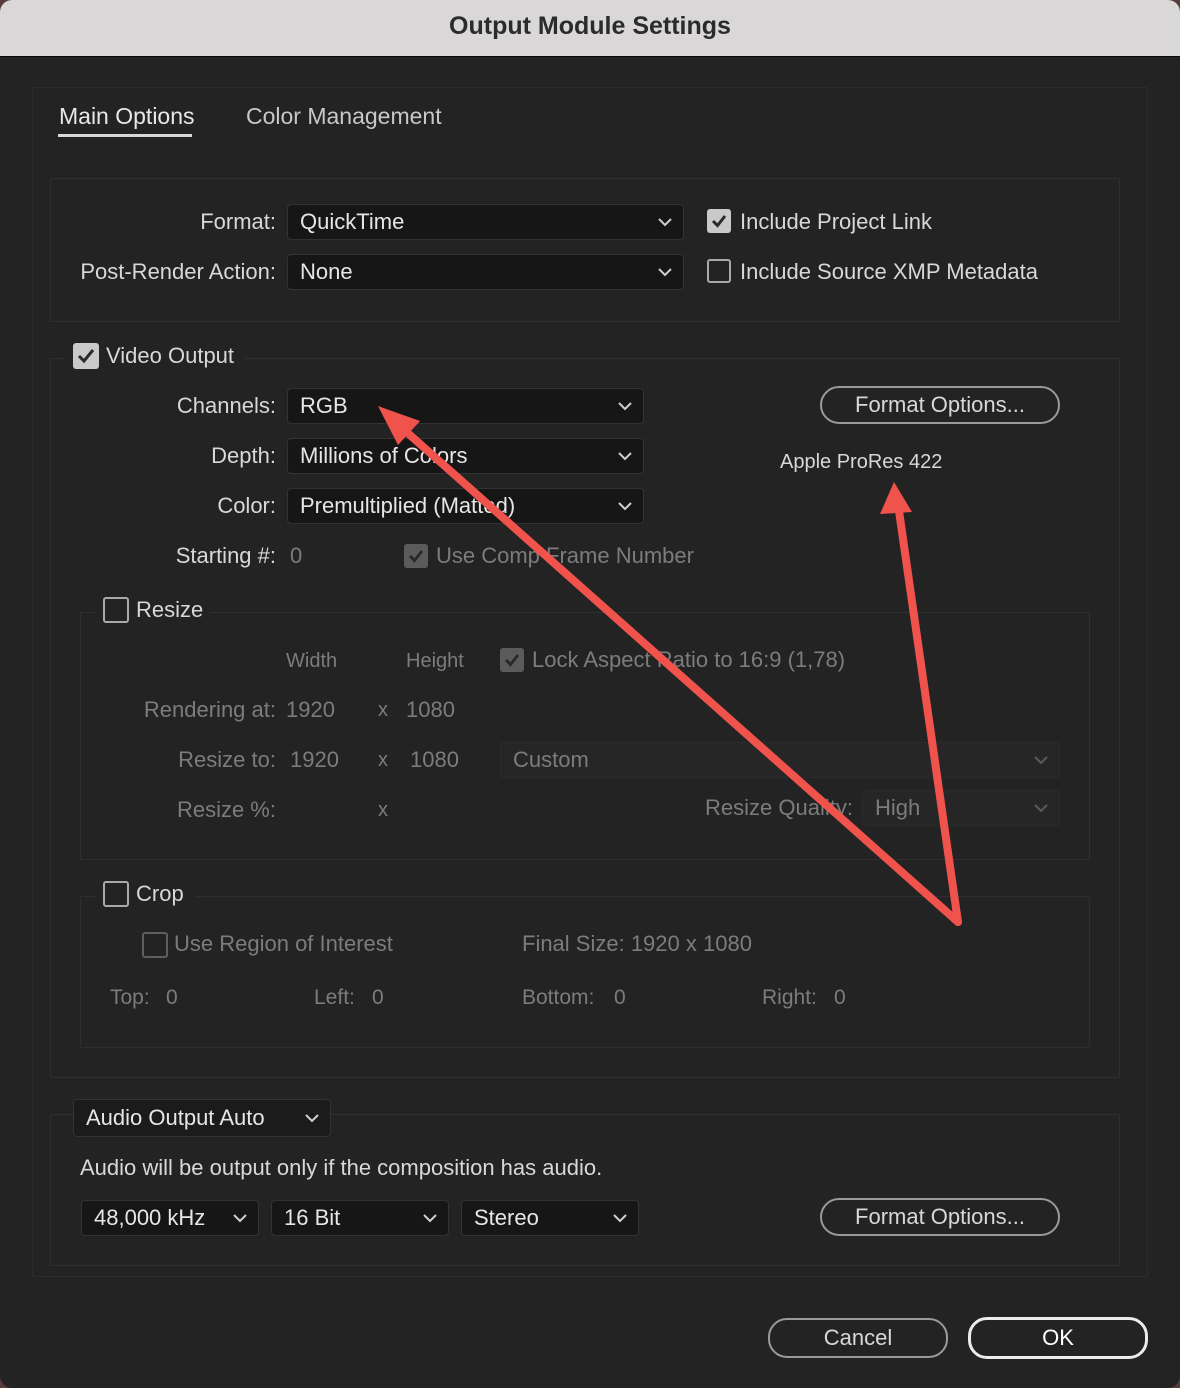  What do you see at coordinates (896, 498) in the screenshot?
I see `arrow-head-codec-icon` at bounding box center [896, 498].